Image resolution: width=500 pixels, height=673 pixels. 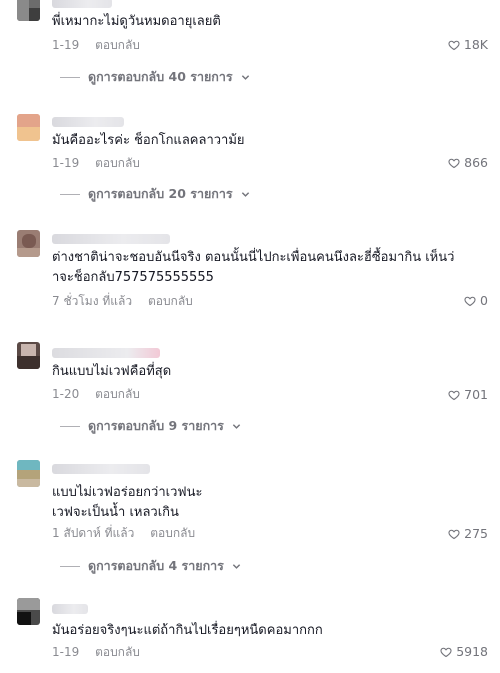 What do you see at coordinates (484, 300) in the screenshot?
I see `like-count: 0` at bounding box center [484, 300].